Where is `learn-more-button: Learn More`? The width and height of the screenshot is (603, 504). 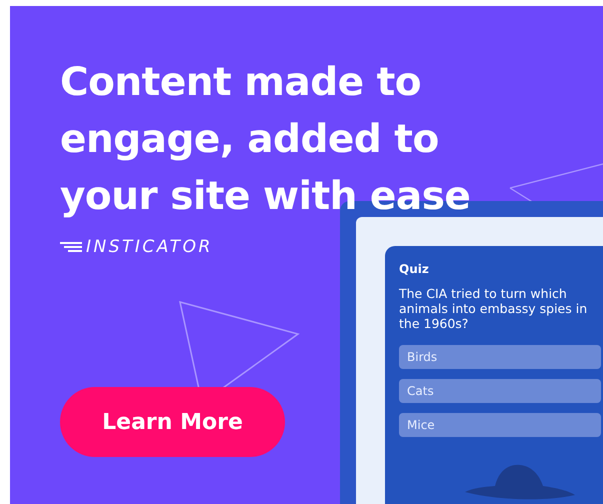
learn-more-button: Learn More is located at coordinates (172, 422).